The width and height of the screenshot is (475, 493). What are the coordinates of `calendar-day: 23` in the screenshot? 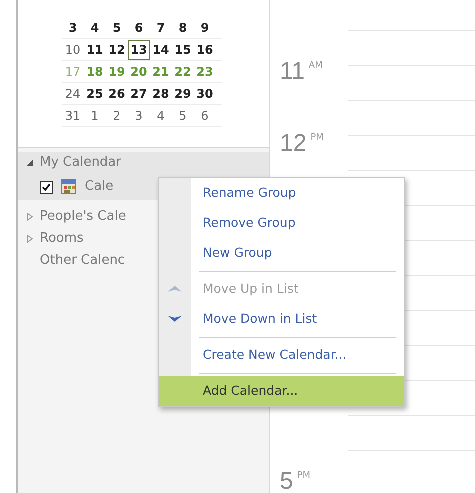 It's located at (205, 72).